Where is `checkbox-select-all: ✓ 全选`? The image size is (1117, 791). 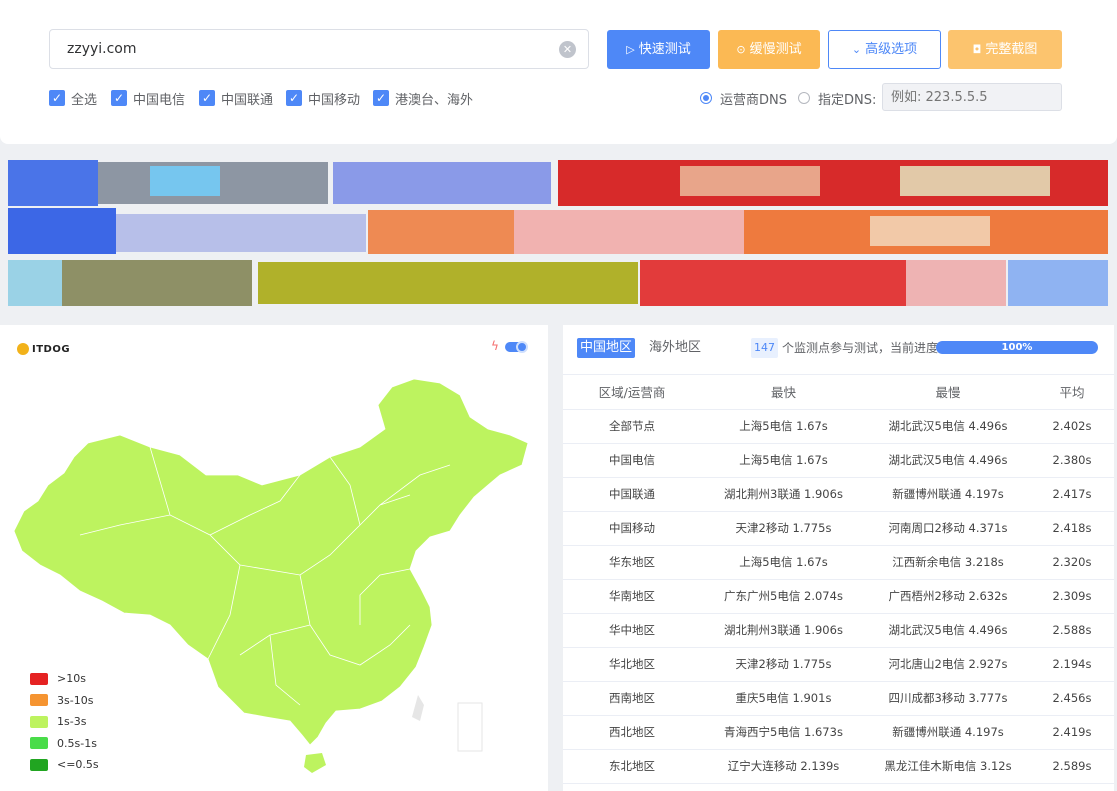 checkbox-select-all: ✓ 全选 is located at coordinates (73, 98).